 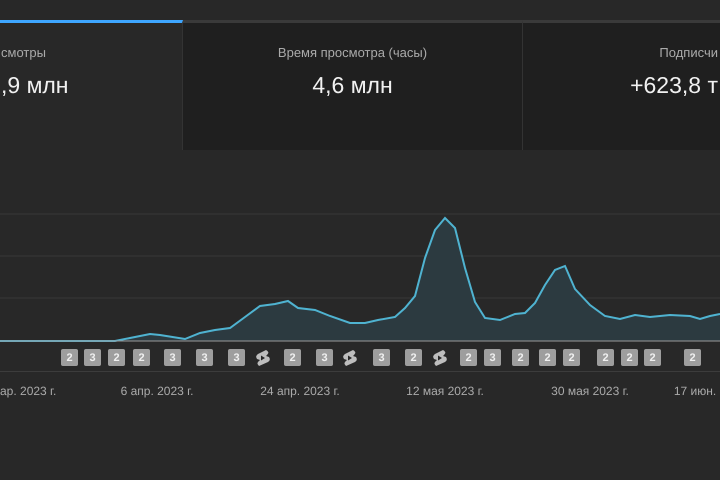 I want to click on date-axis-label: 12 мая 2023 г., so click(x=445, y=391).